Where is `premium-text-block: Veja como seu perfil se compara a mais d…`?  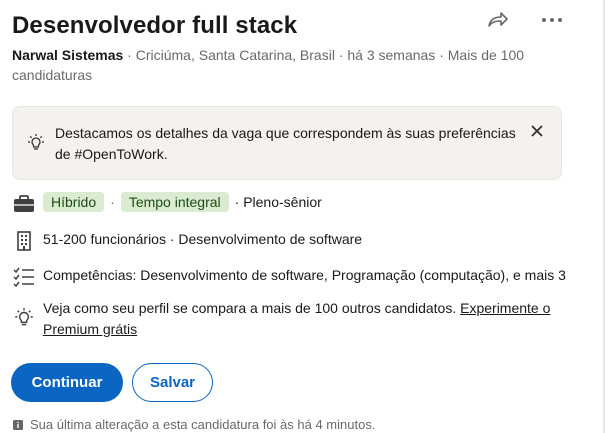
premium-text-block: Veja como seu perfil se compara a mais d… is located at coordinates (303, 319).